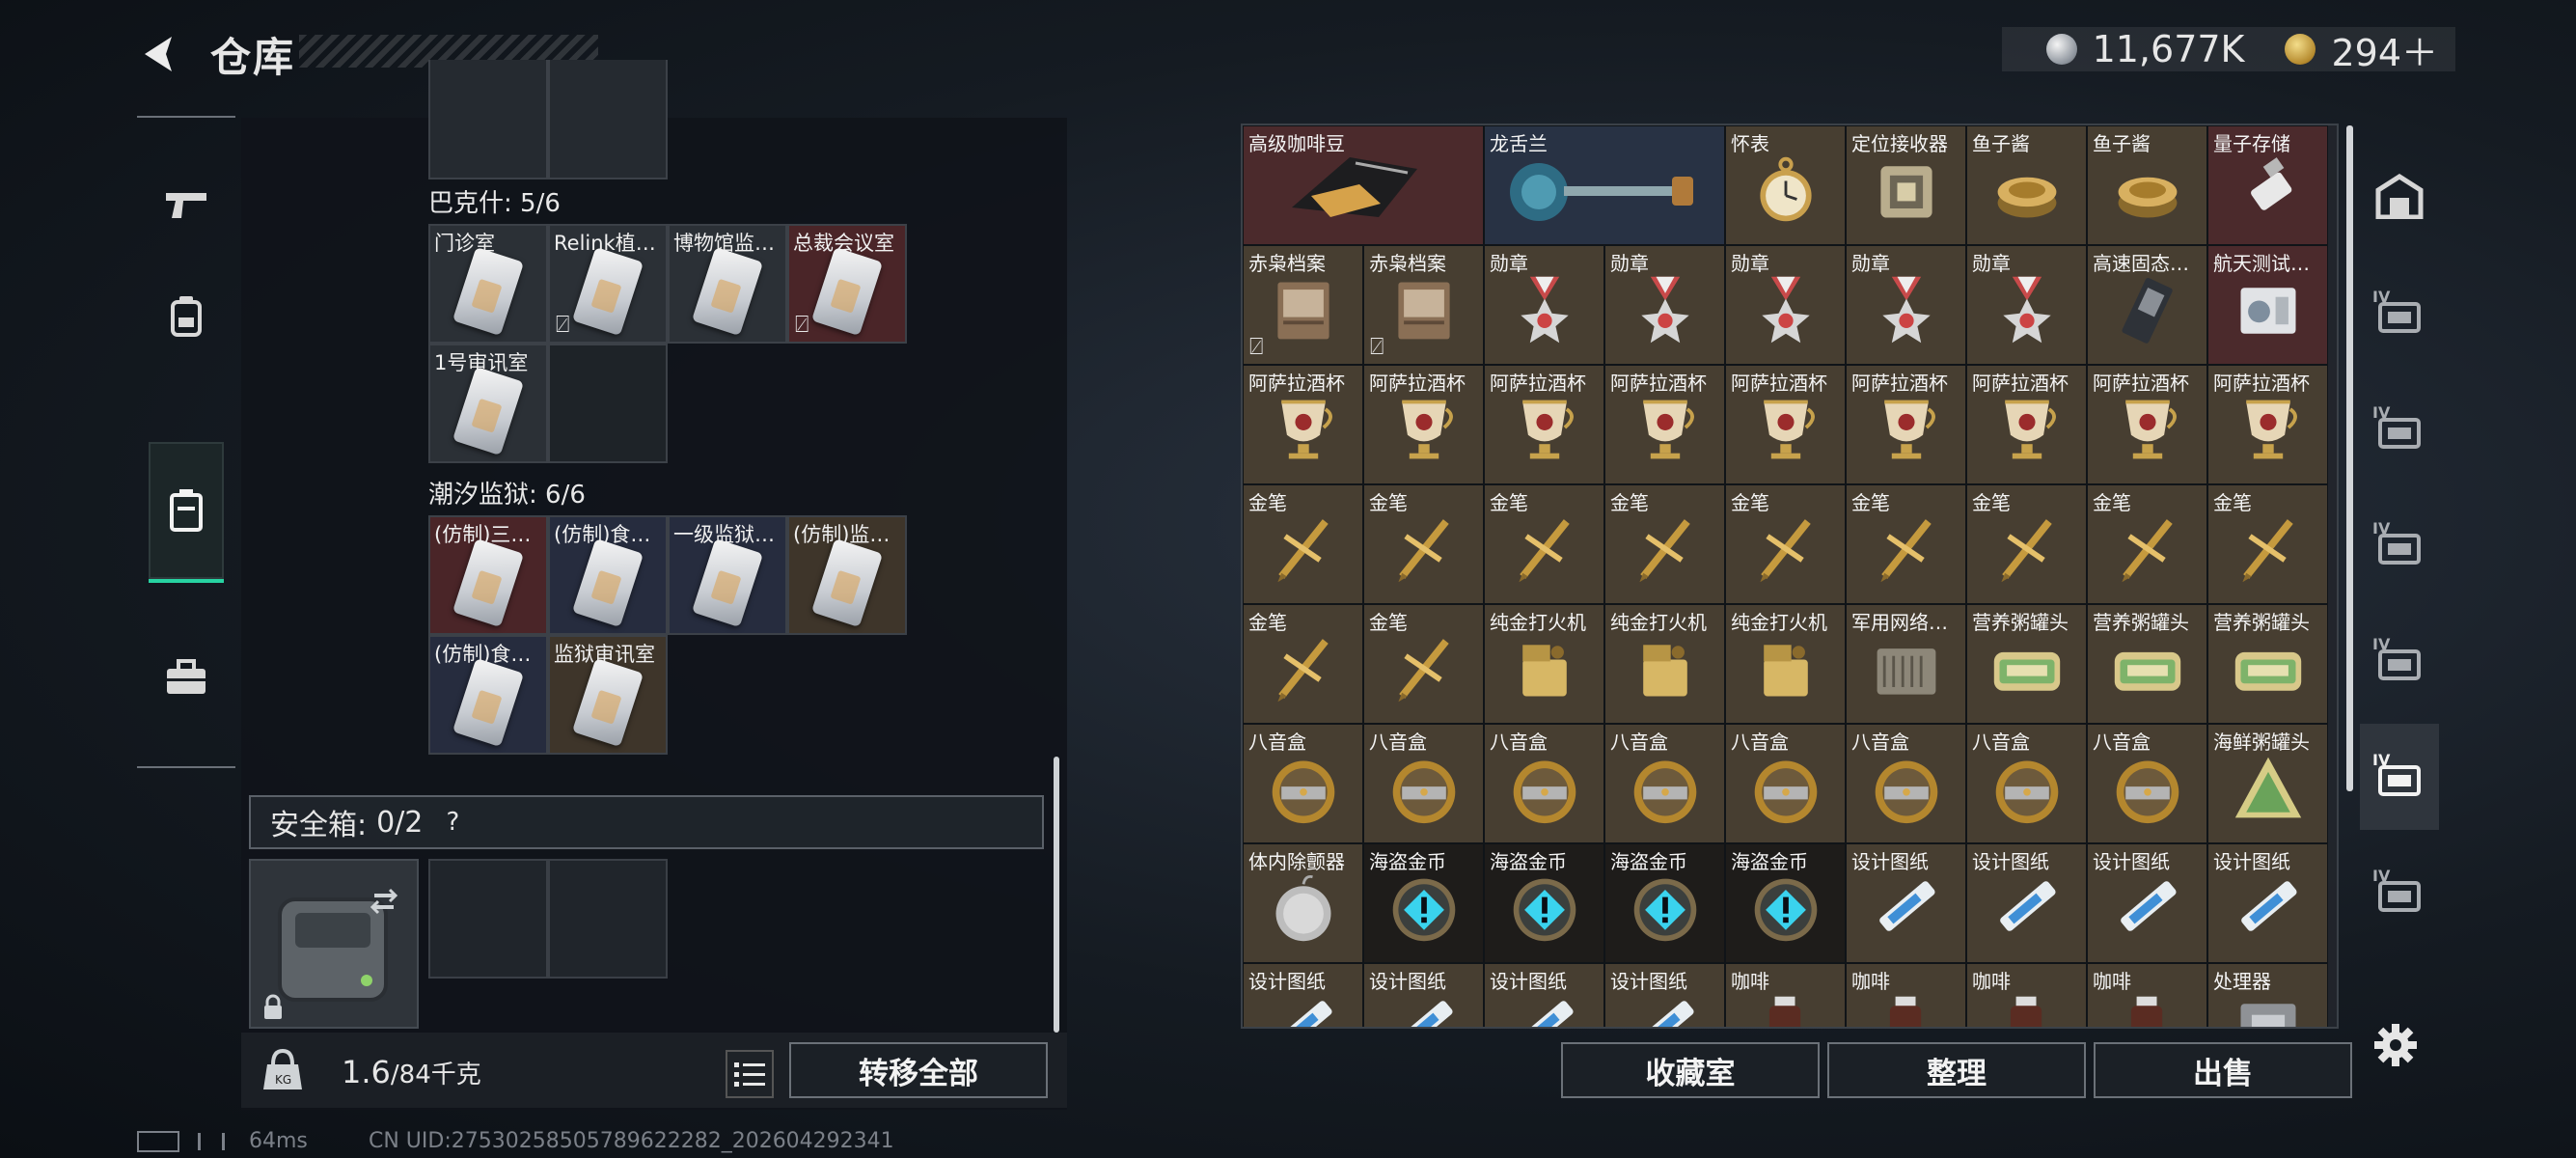 This screenshot has width=2576, height=1158. Describe the element at coordinates (2400, 777) in the screenshot. I see `right-tab-tab-5: IV` at that location.